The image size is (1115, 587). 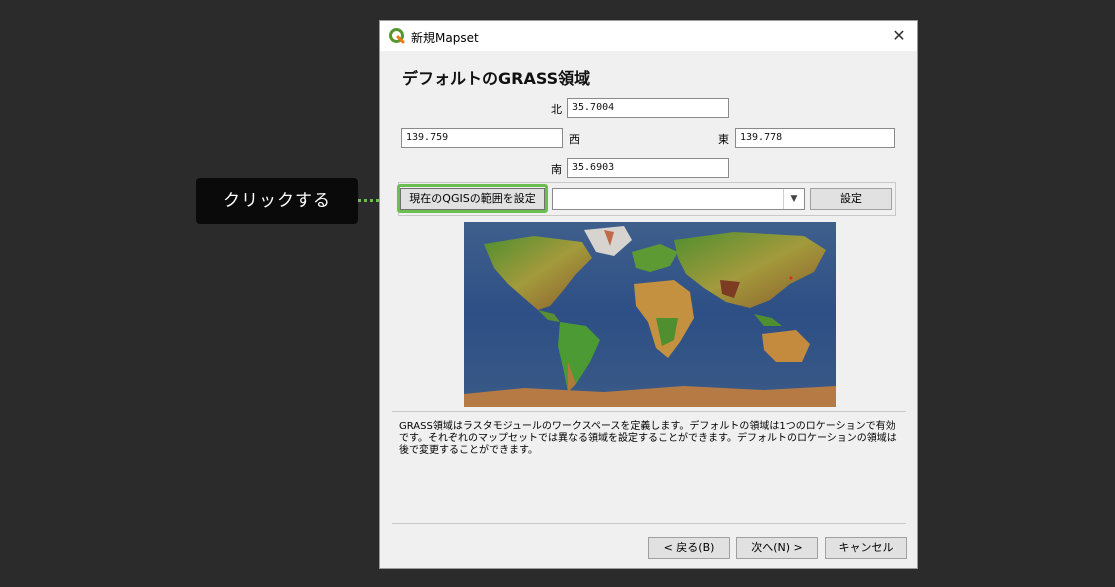 What do you see at coordinates (574, 139) in the screenshot?
I see `west-label: 西` at bounding box center [574, 139].